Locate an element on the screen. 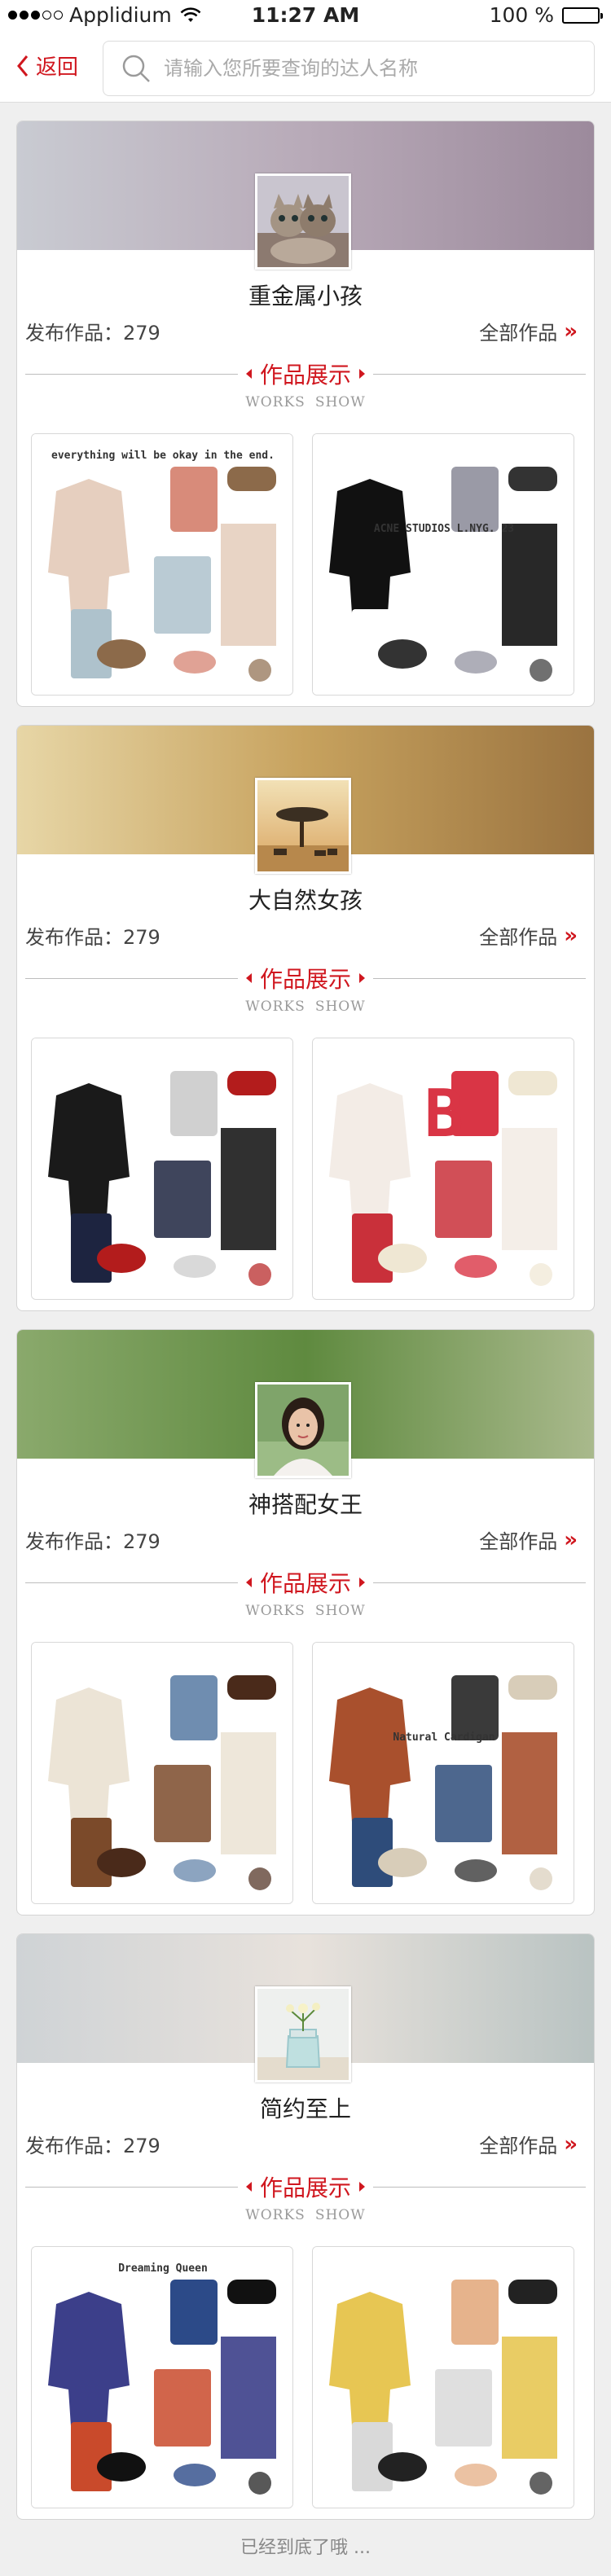 This screenshot has width=611, height=2576. expert-name: 大自然女孩 is located at coordinates (305, 899).